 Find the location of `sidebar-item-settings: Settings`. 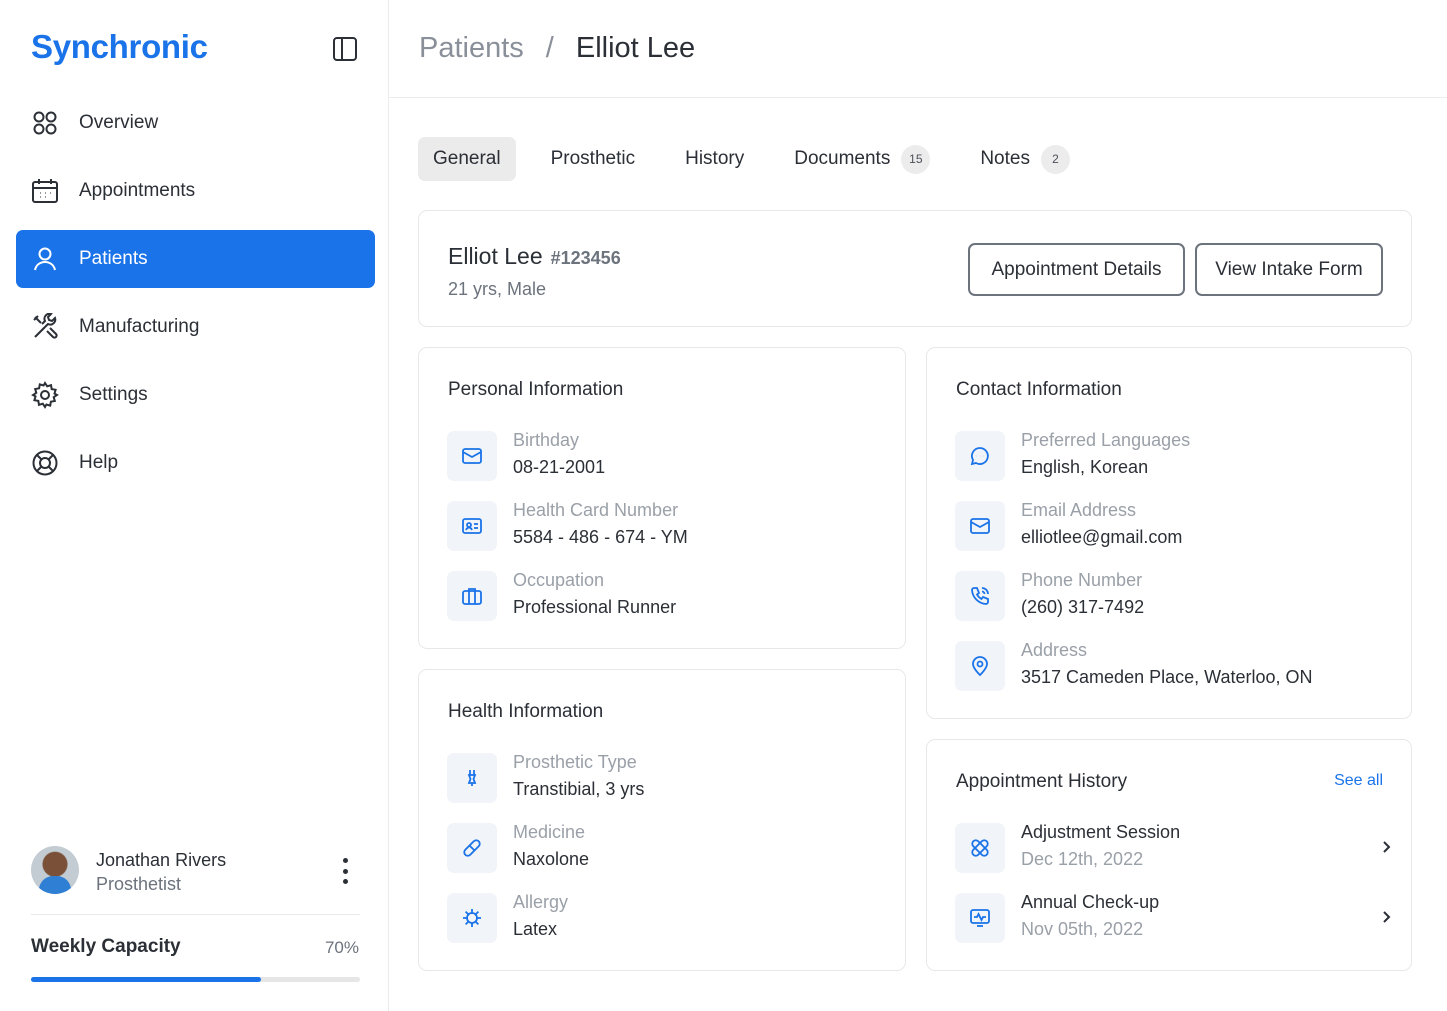

sidebar-item-settings: Settings is located at coordinates (195, 395).